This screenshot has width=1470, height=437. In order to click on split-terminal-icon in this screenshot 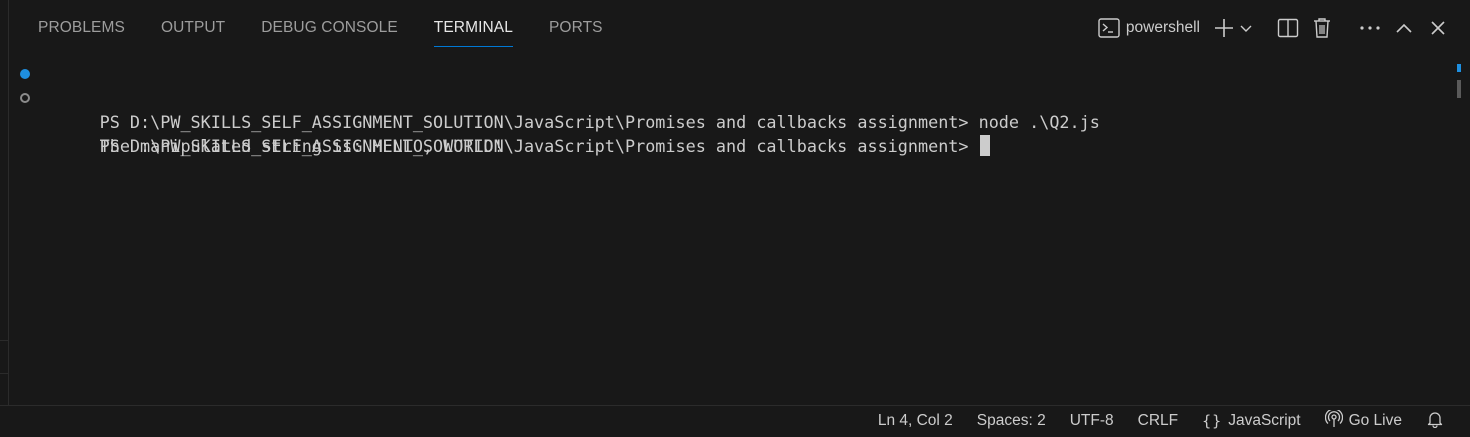, I will do `click(1288, 28)`.